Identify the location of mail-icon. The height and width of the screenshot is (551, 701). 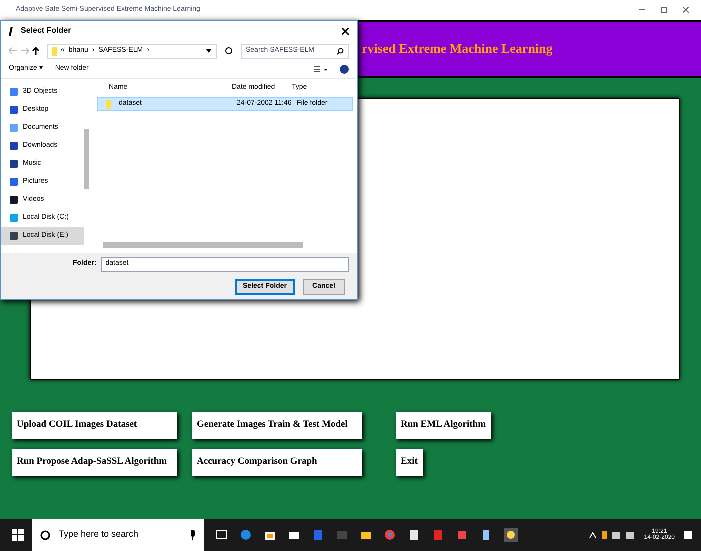
(294, 535).